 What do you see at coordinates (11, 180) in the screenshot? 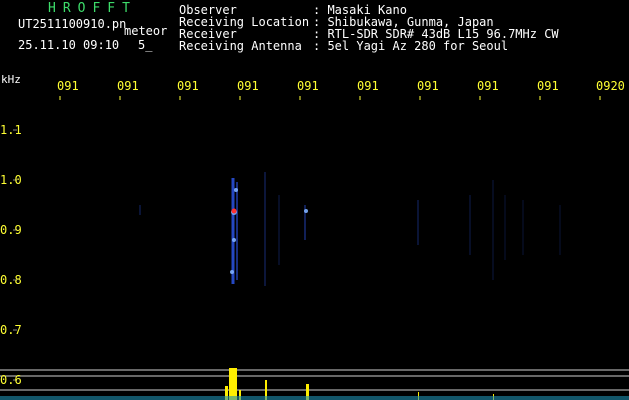
I see `freq-tick: 1.0` at bounding box center [11, 180].